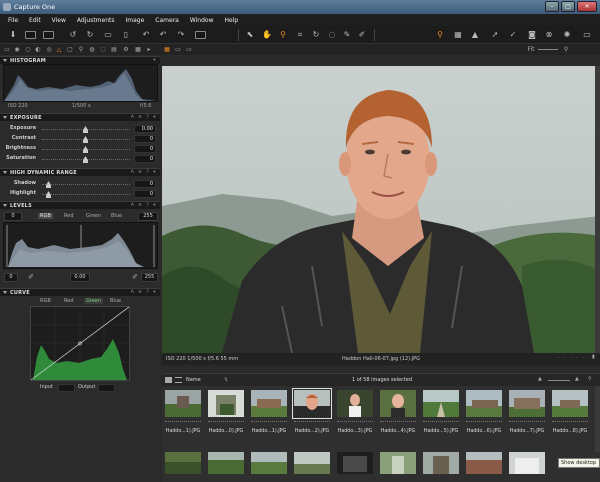 The width and height of the screenshot is (600, 482). What do you see at coordinates (332, 35) in the screenshot?
I see `spot-tool-icon: ◌` at bounding box center [332, 35].